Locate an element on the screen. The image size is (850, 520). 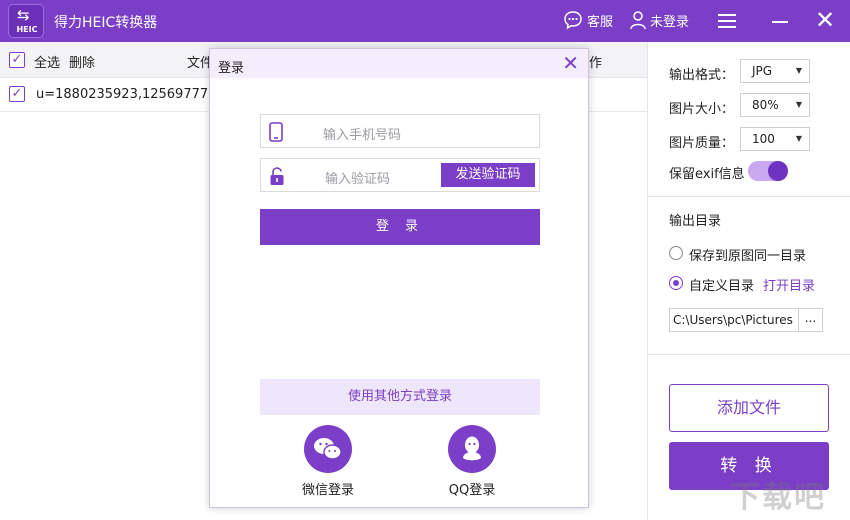
app-logo: ⇆ HEIC is located at coordinates (26, 21).